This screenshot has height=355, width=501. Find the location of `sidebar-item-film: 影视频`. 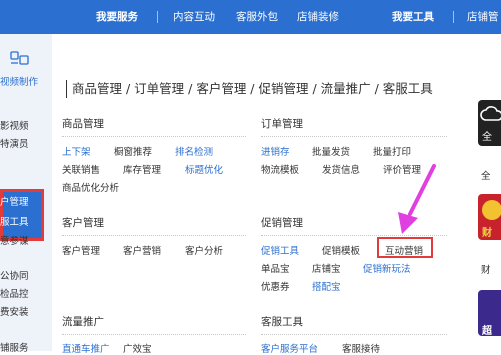

sidebar-item-film: 影视频 is located at coordinates (14, 125).